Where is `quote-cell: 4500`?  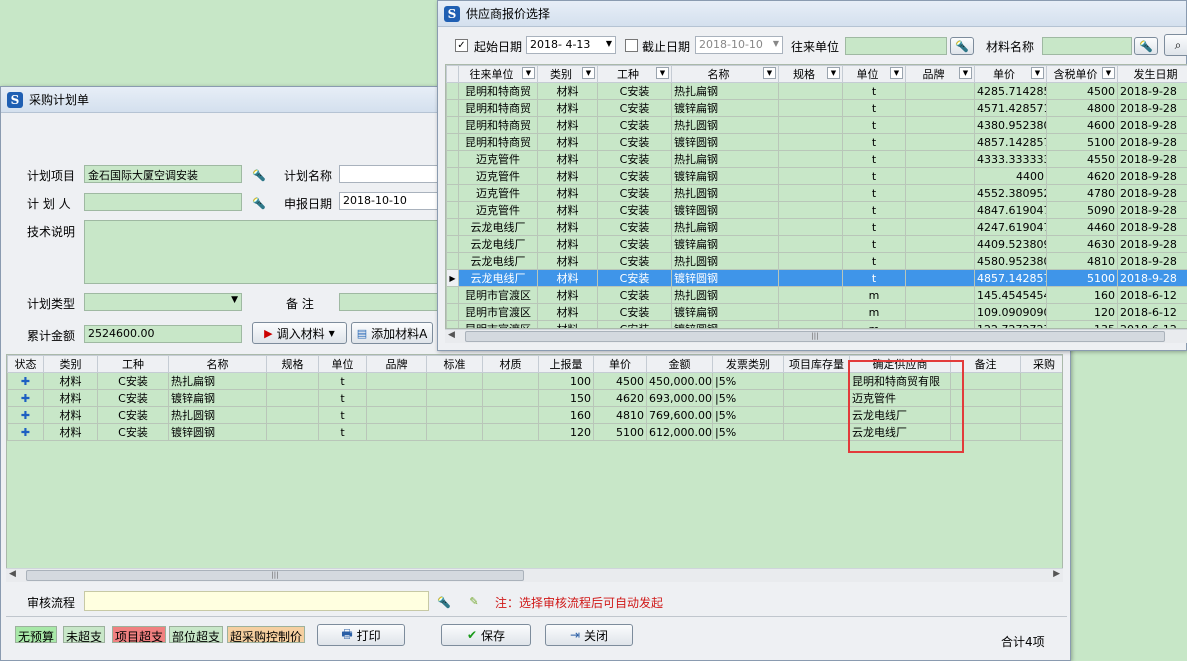 quote-cell: 4500 is located at coordinates (1082, 91).